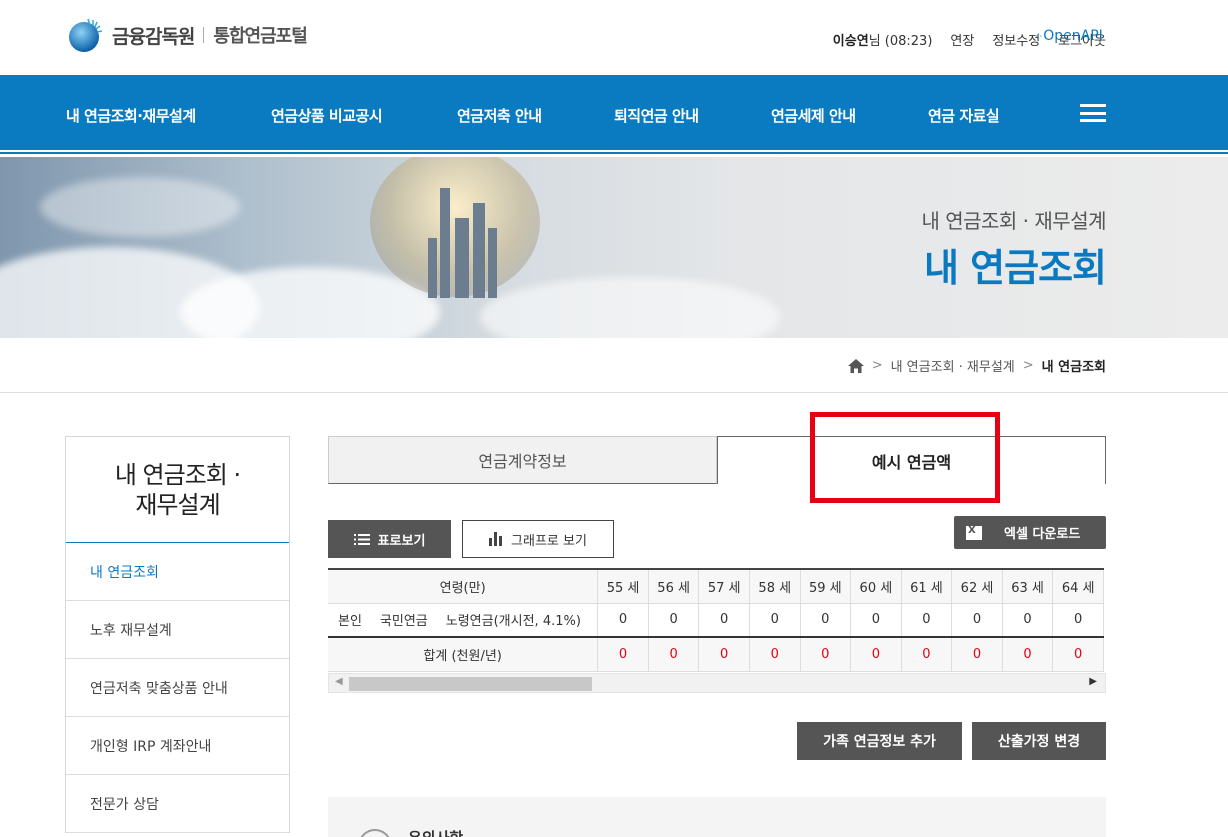 Image resolution: width=1228 pixels, height=837 pixels. I want to click on sidebar-item-savings-products: 연금저축 맞춤상품 안내, so click(177, 688).